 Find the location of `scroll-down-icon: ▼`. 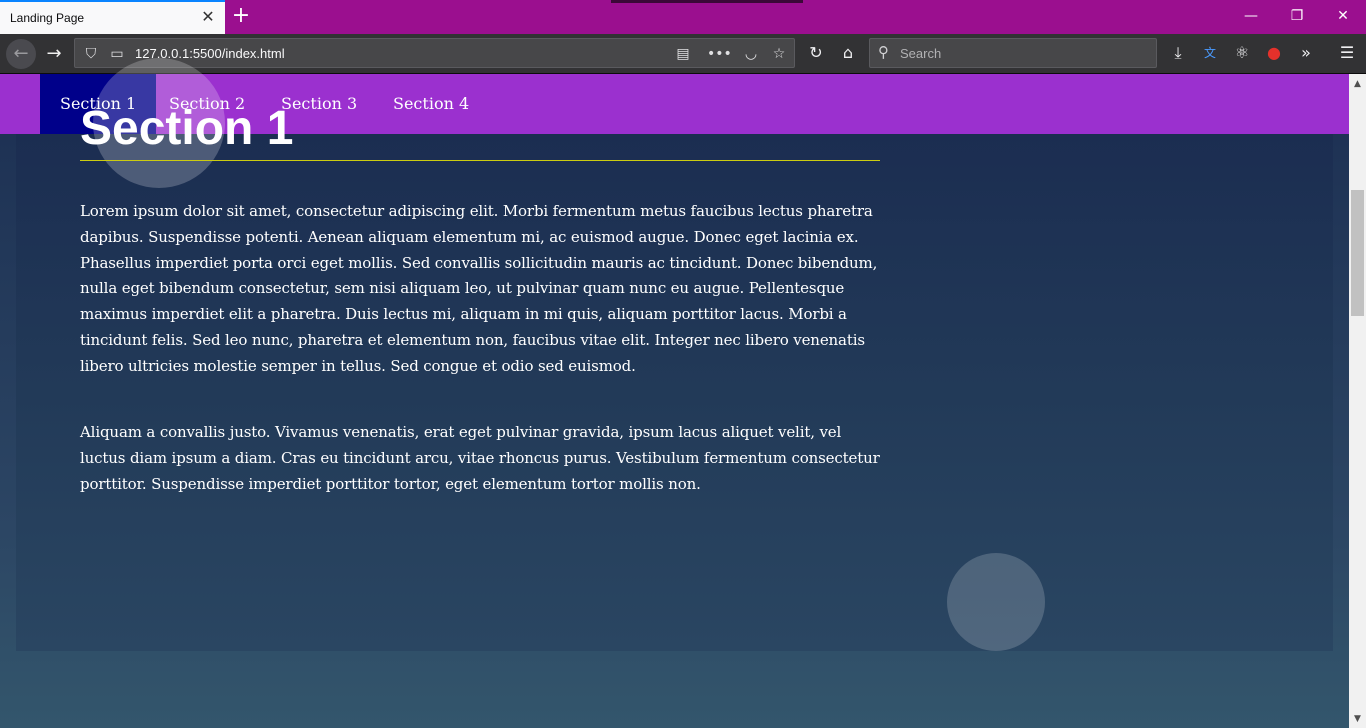

scroll-down-icon: ▼ is located at coordinates (1357, 719).